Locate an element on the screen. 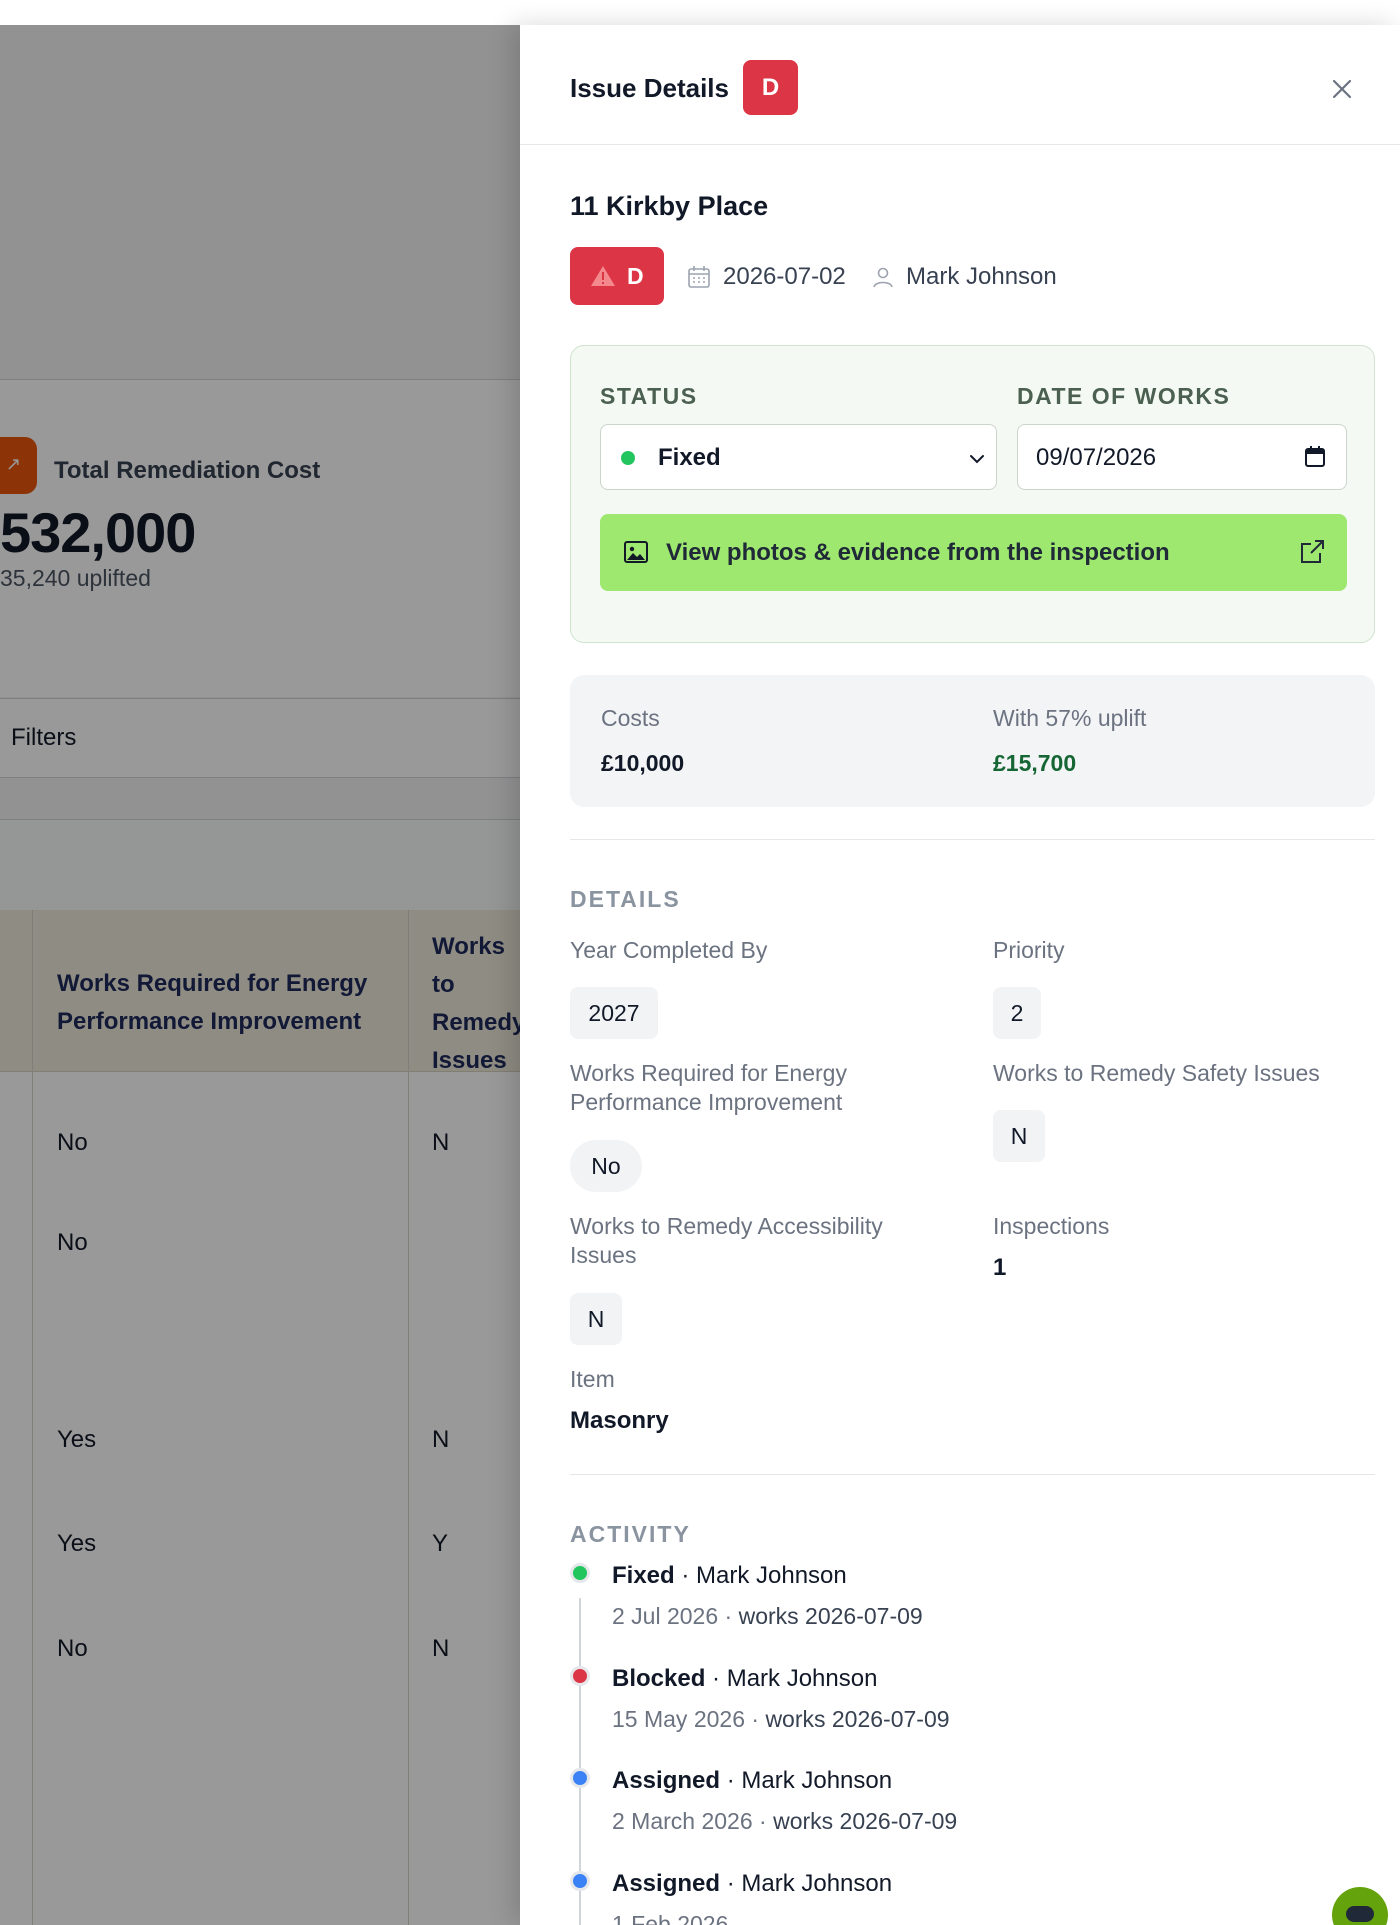  inspections-value: 1 is located at coordinates (1000, 1267).